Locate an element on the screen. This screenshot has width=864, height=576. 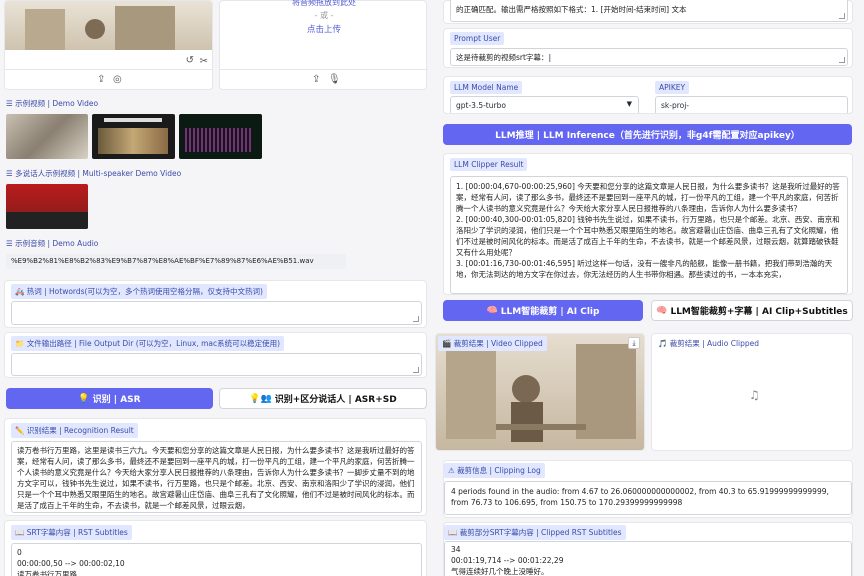
hotwords-panel: 🚑 热词 | Hotwords(可以为空，多个热词使用空格分隔，仅支持中文热词) is located at coordinates (215, 304).